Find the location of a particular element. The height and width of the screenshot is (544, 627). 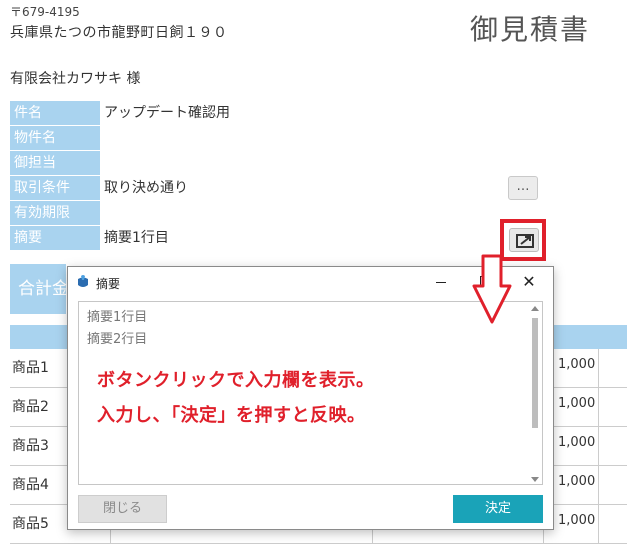

info-row-subject: 件名 アップデート確認用 is located at coordinates (280, 113).